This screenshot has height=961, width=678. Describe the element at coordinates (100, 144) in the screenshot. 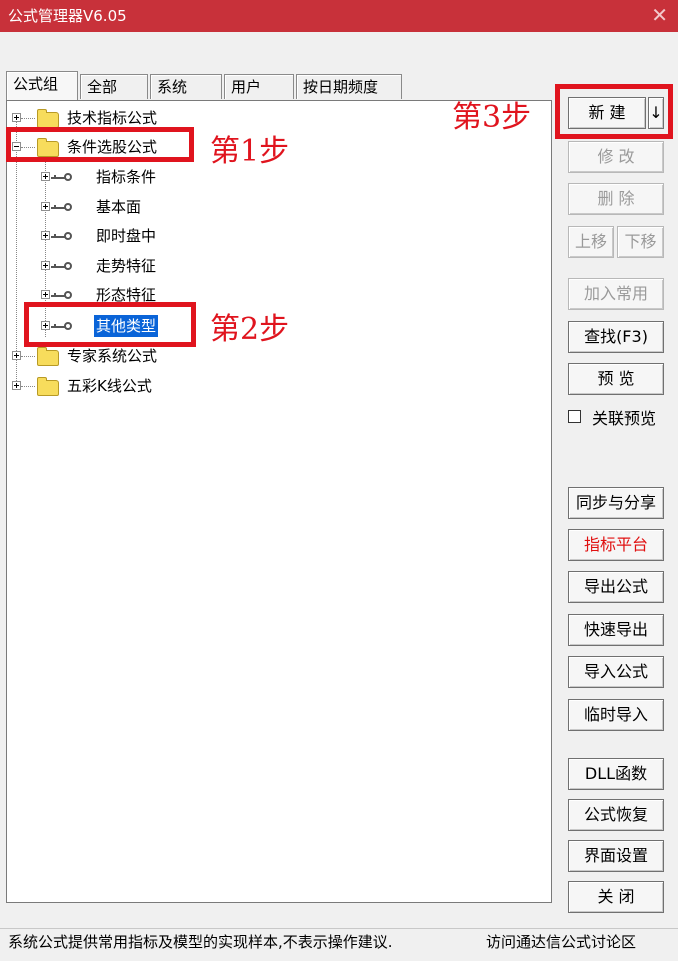

I see `step1-highlight-box` at that location.